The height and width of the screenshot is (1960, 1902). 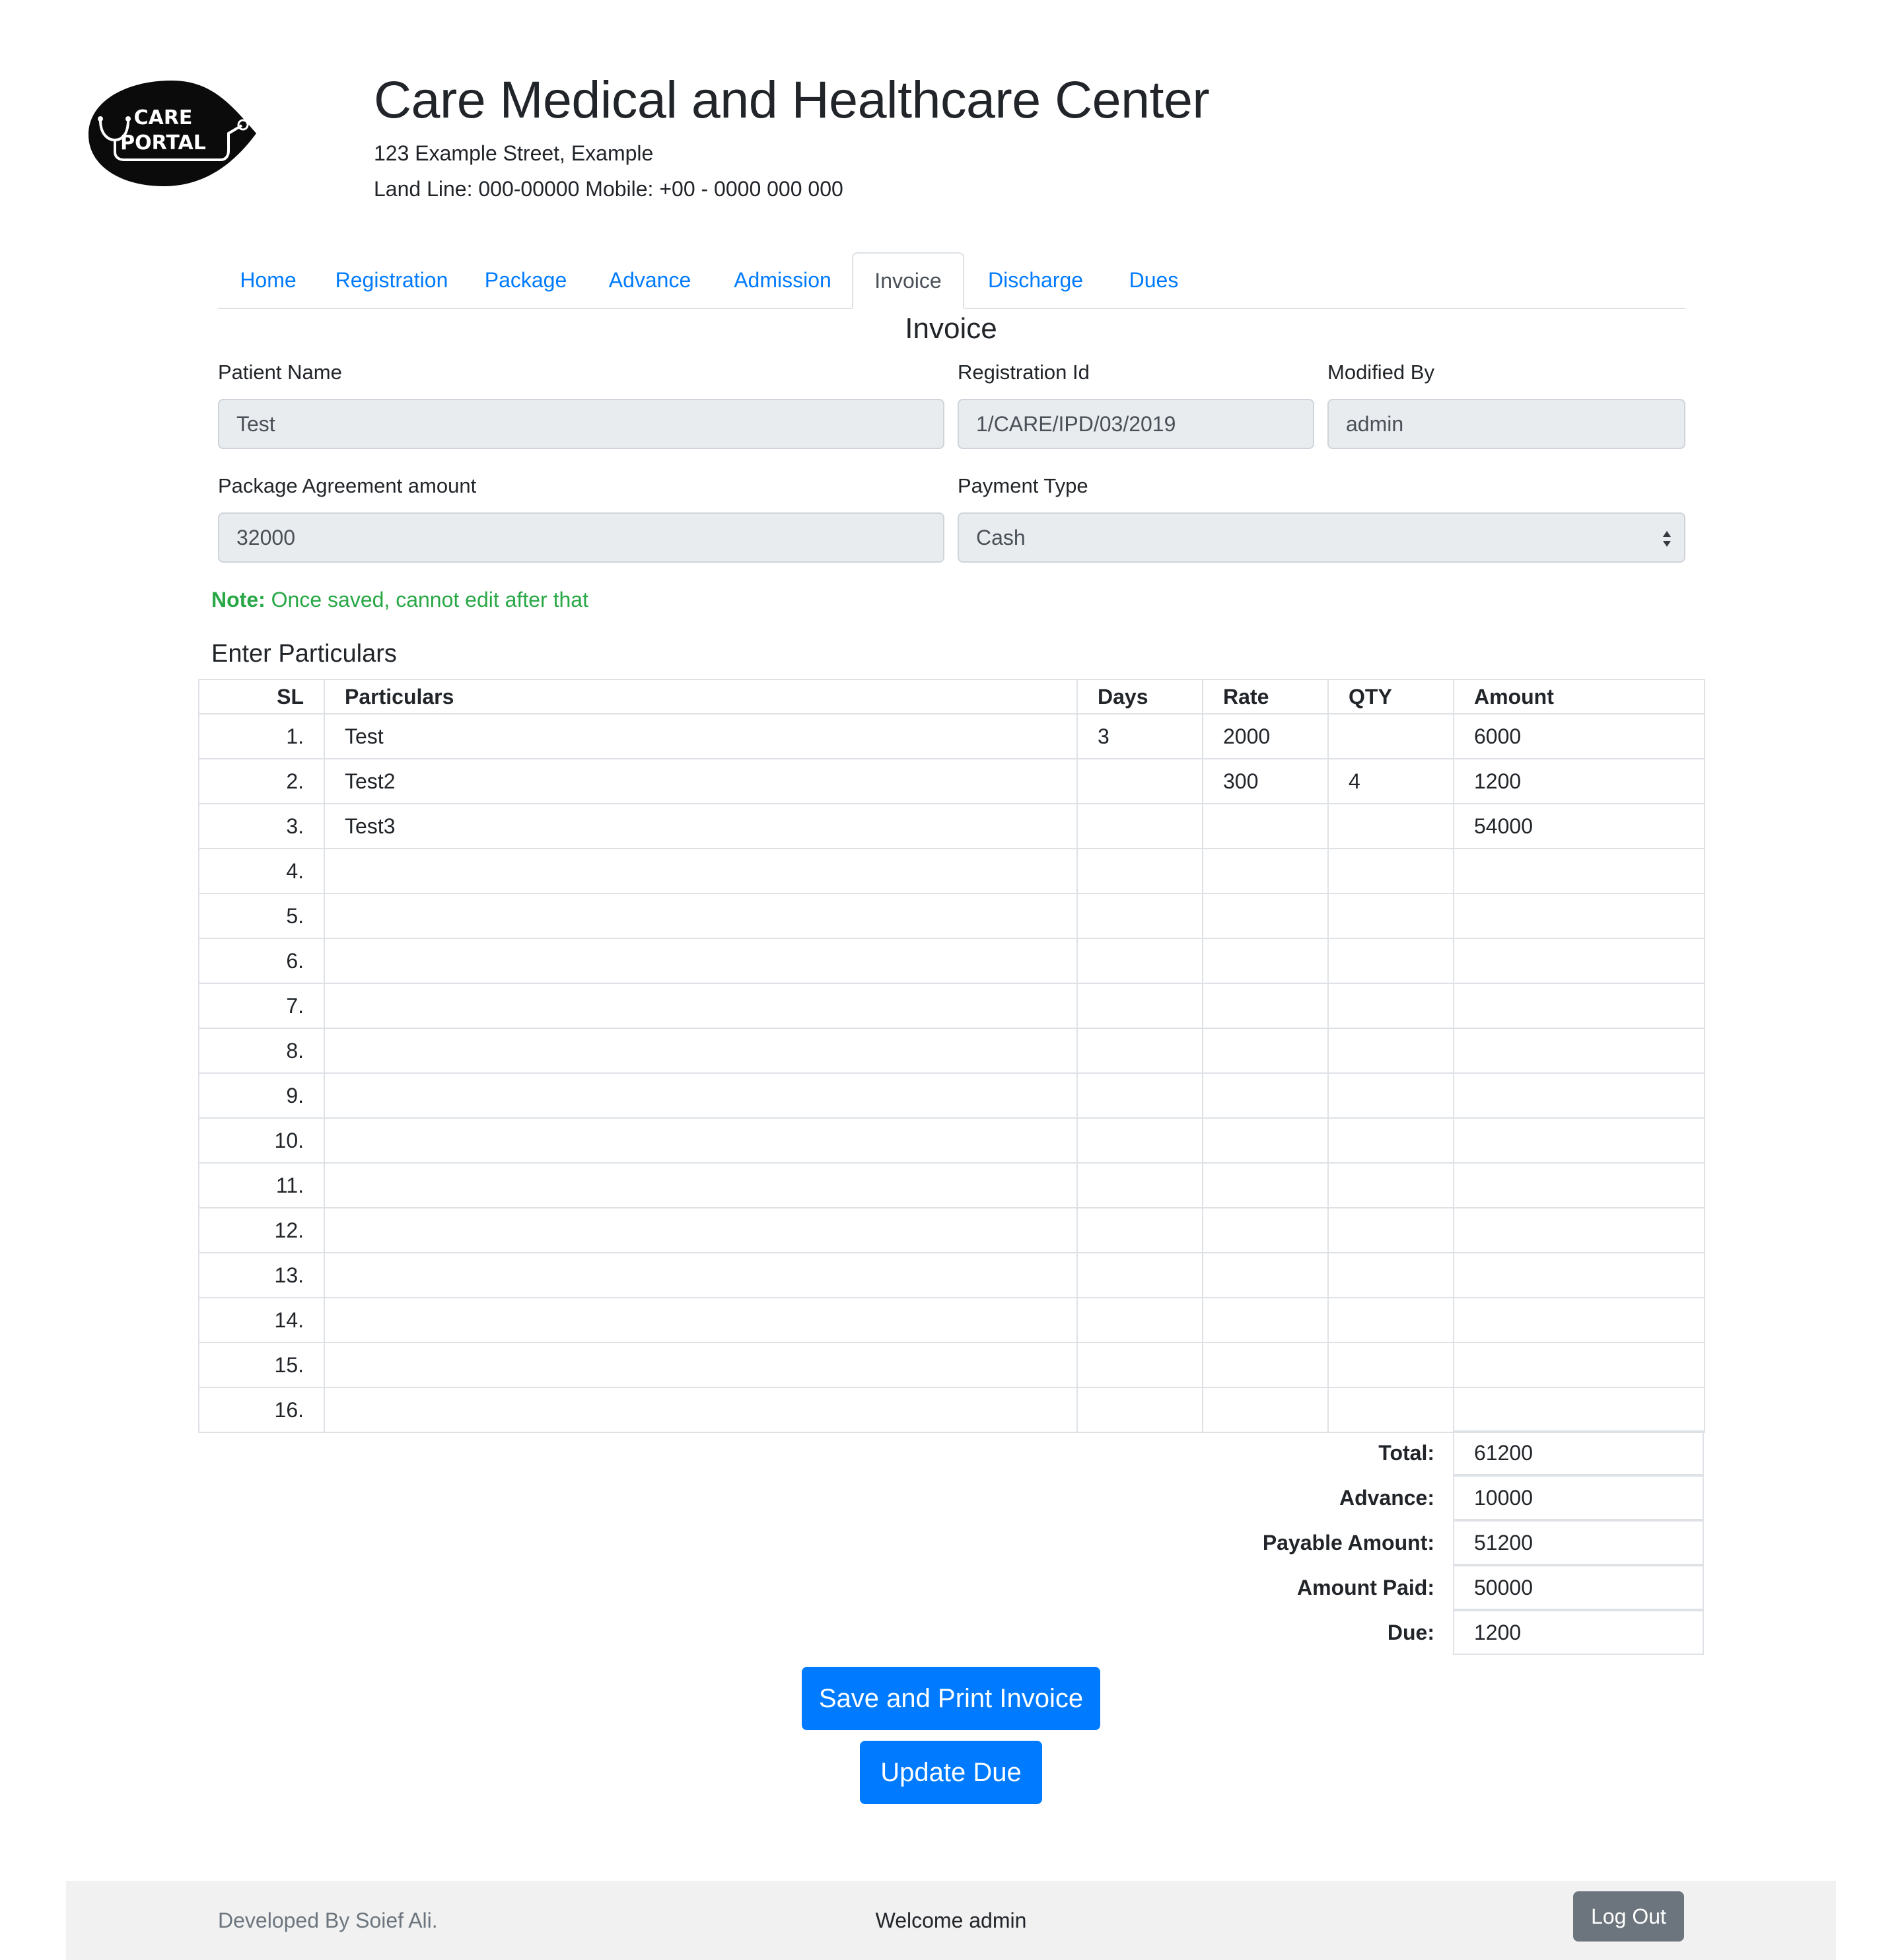 I want to click on total-value: 50000, so click(x=1578, y=1587).